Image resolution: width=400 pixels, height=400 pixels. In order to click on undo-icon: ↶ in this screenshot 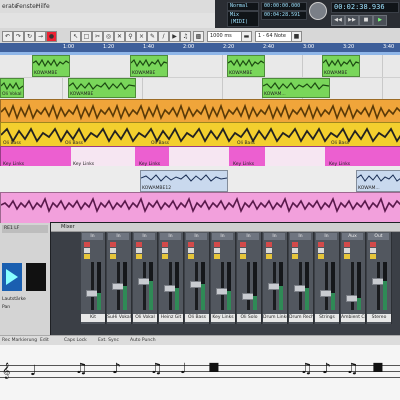, I will do `click(7, 36)`.